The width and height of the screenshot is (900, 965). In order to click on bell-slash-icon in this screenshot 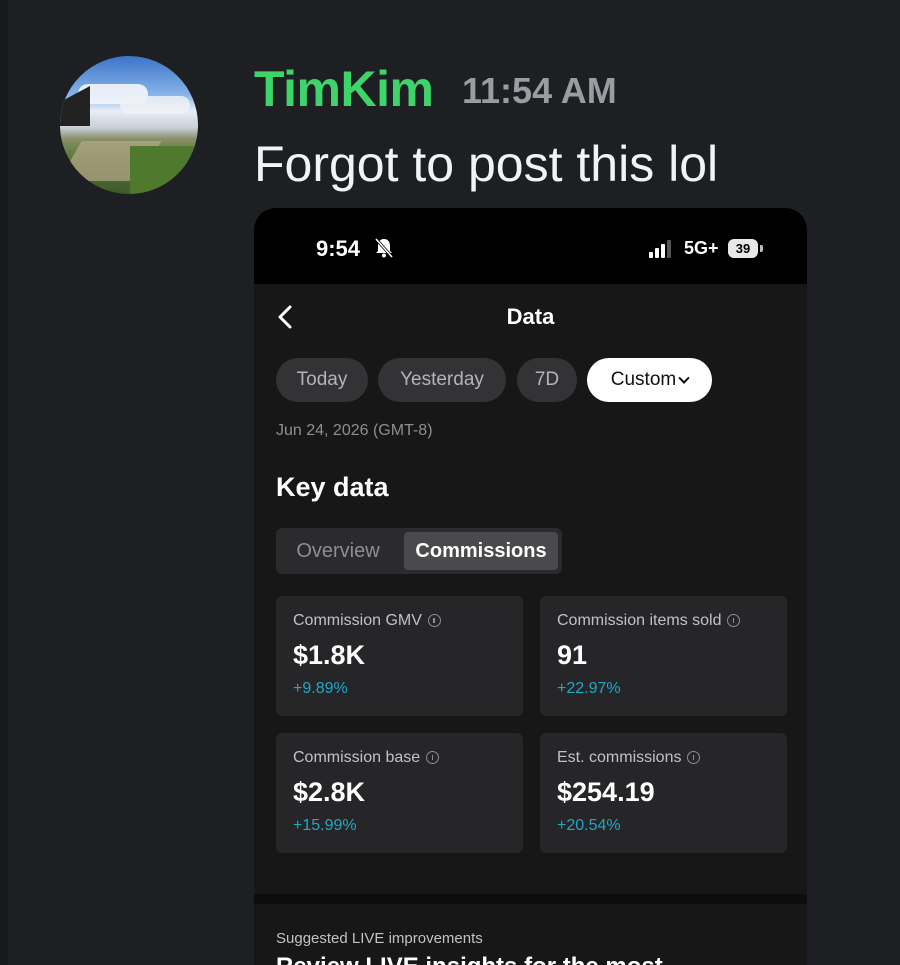, I will do `click(384, 248)`.